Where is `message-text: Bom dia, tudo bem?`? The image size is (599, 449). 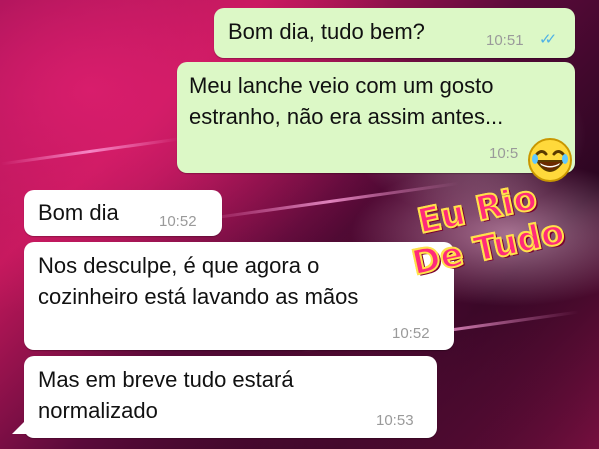
message-text: Bom dia, tudo bem? is located at coordinates (326, 31).